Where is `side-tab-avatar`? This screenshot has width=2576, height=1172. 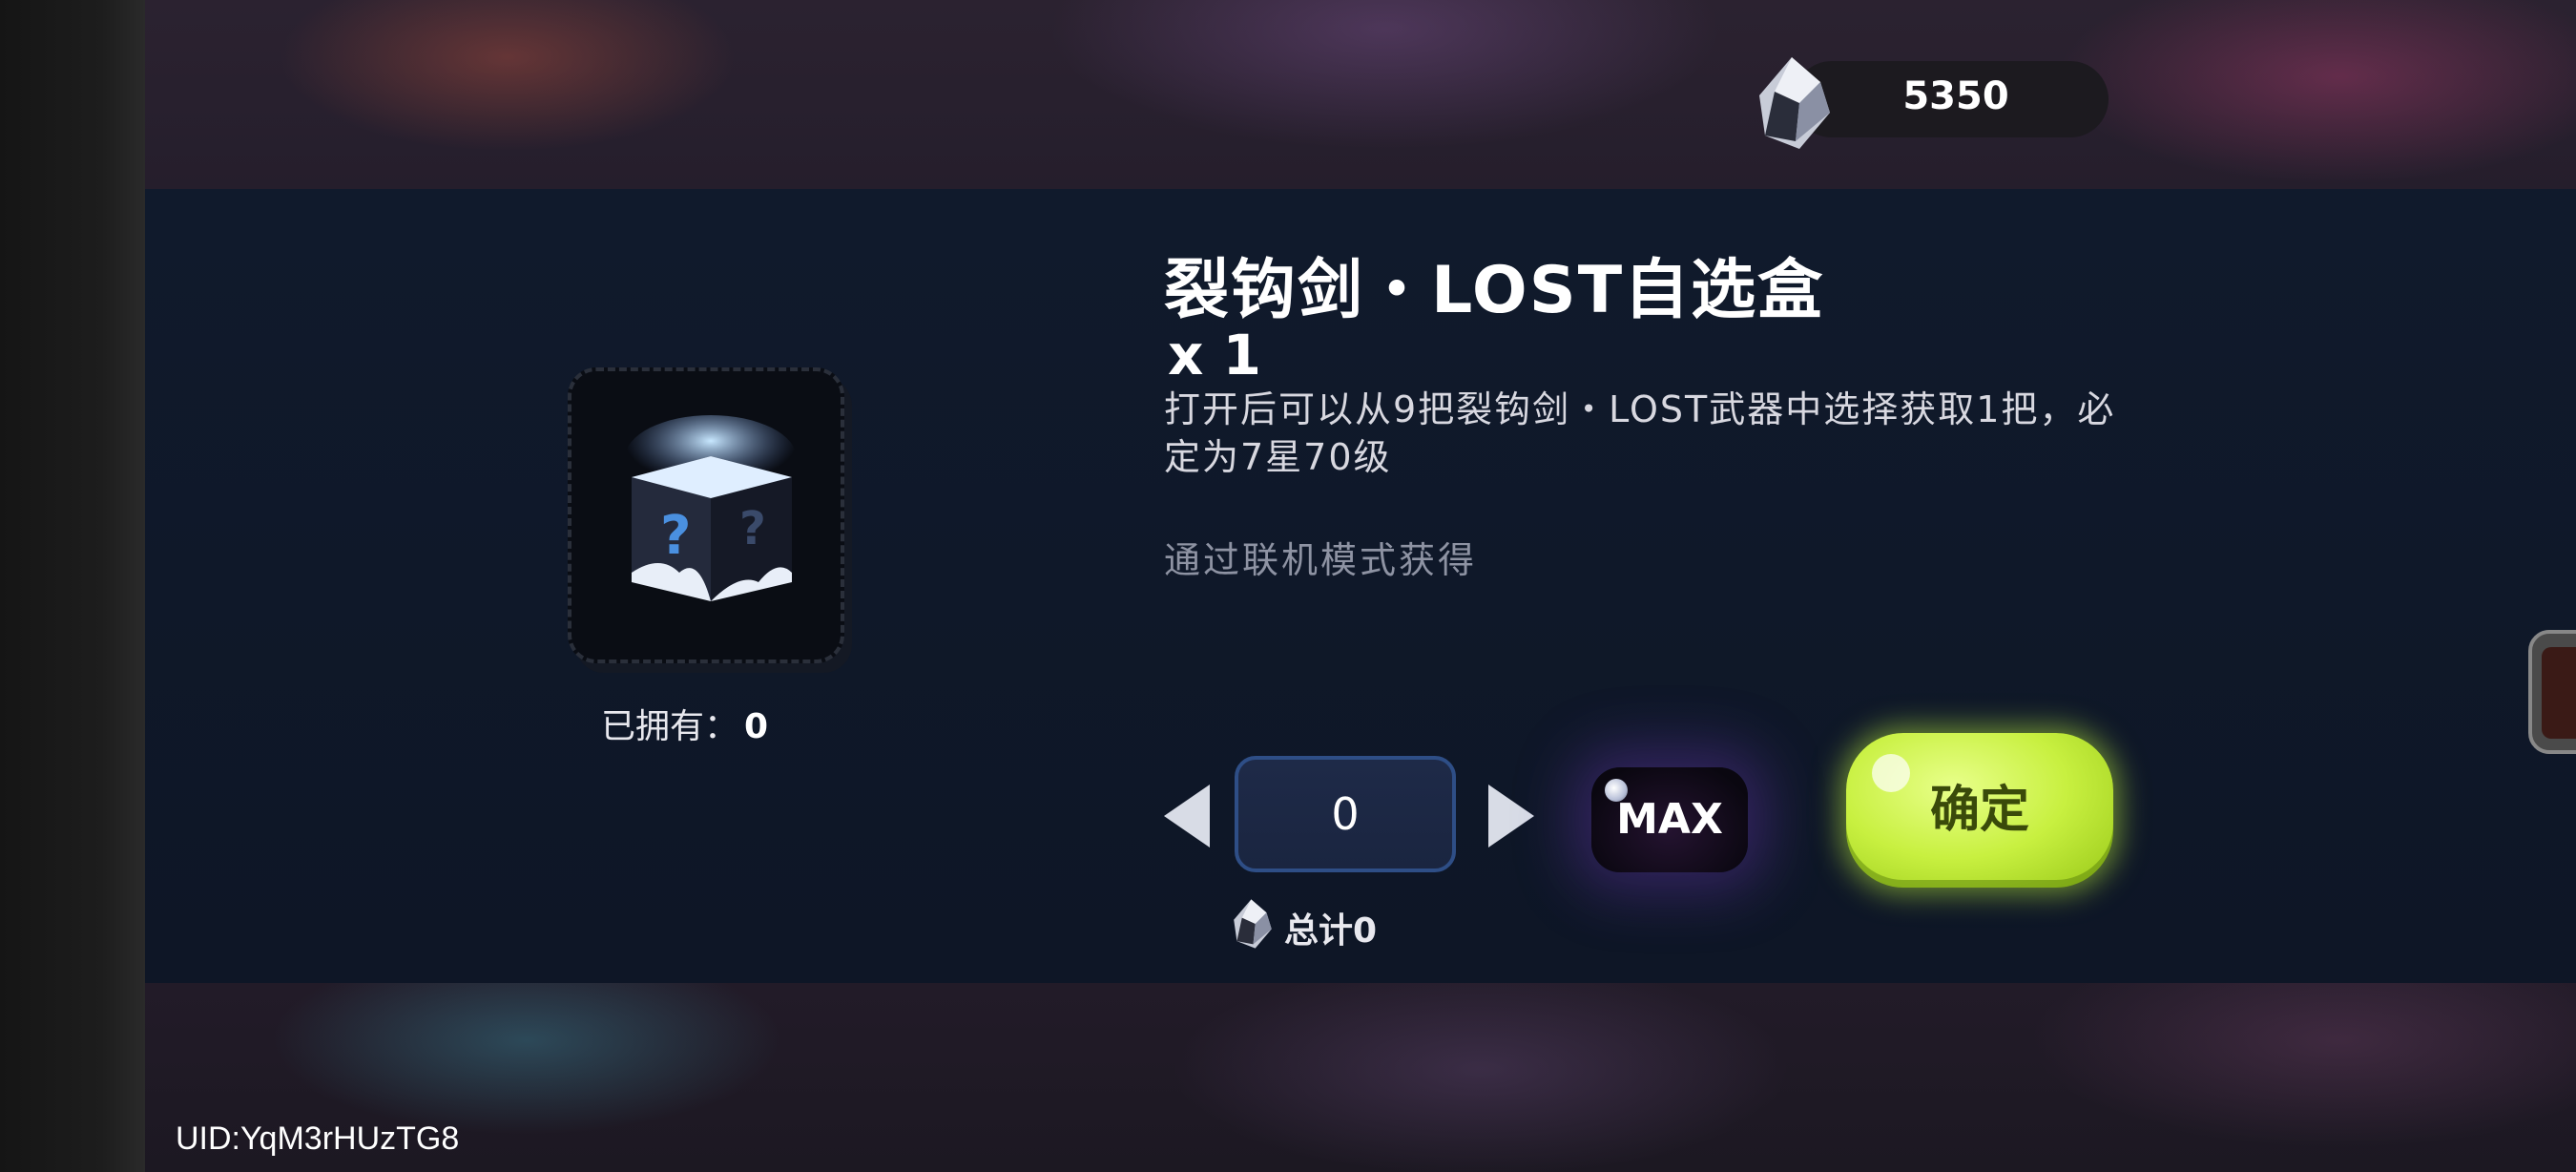
side-tab-avatar is located at coordinates (2559, 693).